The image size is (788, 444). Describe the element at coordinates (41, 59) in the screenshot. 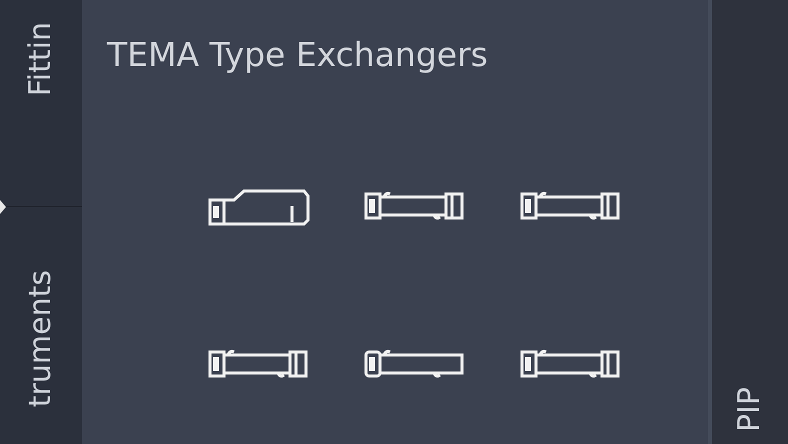

I see `palette-tab: Fittin` at that location.